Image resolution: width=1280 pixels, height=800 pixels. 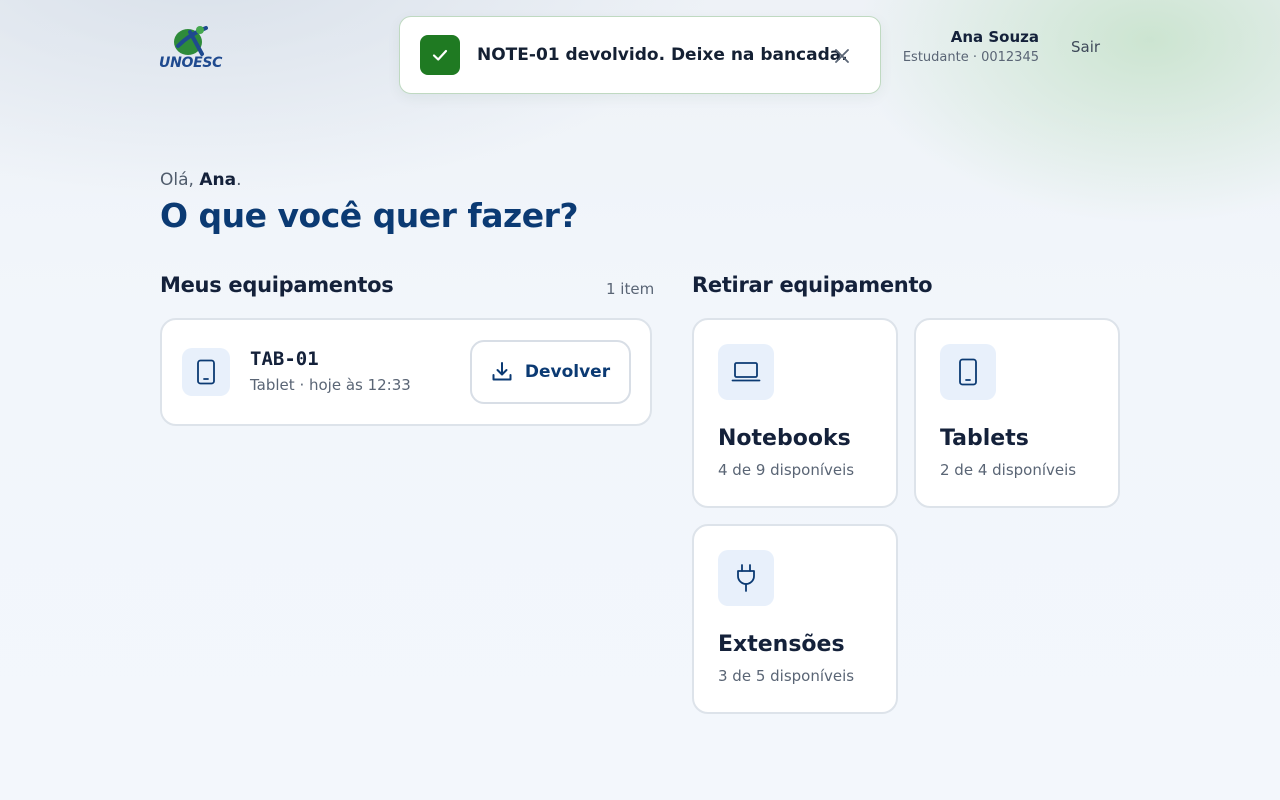 I want to click on logout-link: Sair, so click(x=1085, y=47).